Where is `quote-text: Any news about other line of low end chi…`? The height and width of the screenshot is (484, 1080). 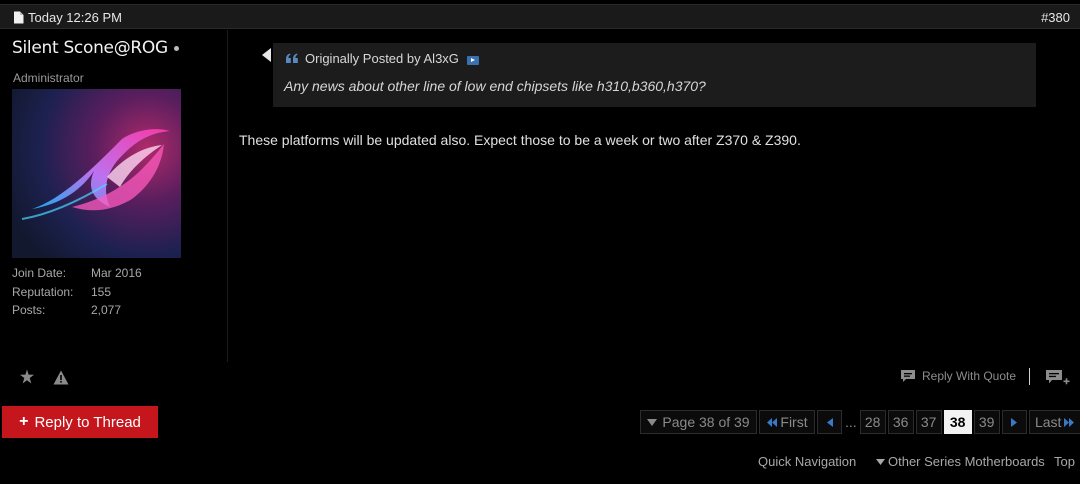
quote-text: Any news about other line of low end chi… is located at coordinates (495, 86).